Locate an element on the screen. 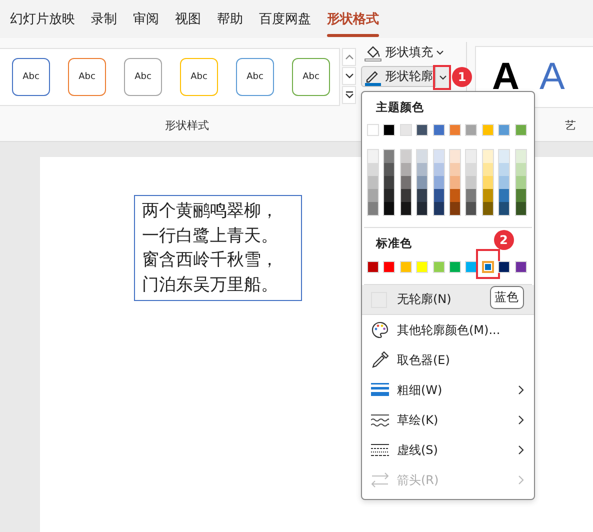 This screenshot has height=532, width=593. ribbon-tab: 审阅 is located at coordinates (146, 22).